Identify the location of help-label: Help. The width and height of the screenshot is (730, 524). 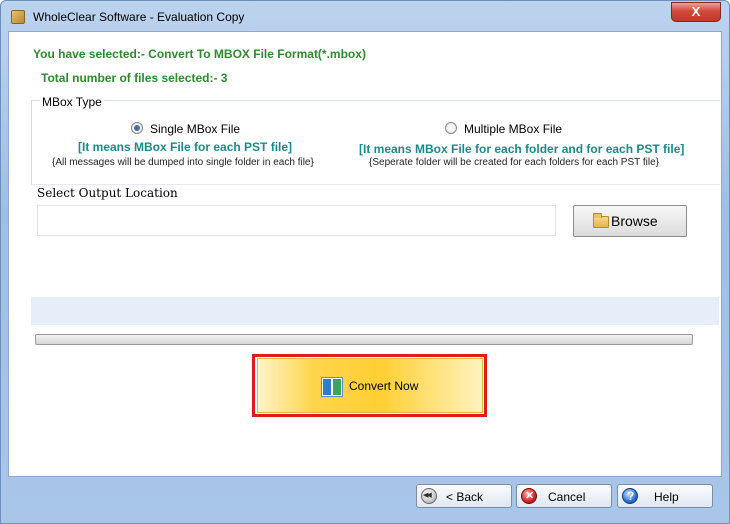
(666, 497).